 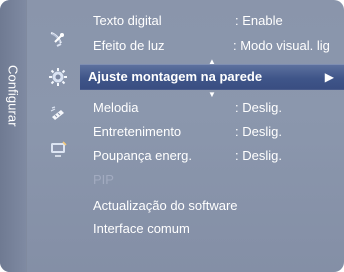 What do you see at coordinates (143, 155) in the screenshot?
I see `menu-item-label: Poupança energ.` at bounding box center [143, 155].